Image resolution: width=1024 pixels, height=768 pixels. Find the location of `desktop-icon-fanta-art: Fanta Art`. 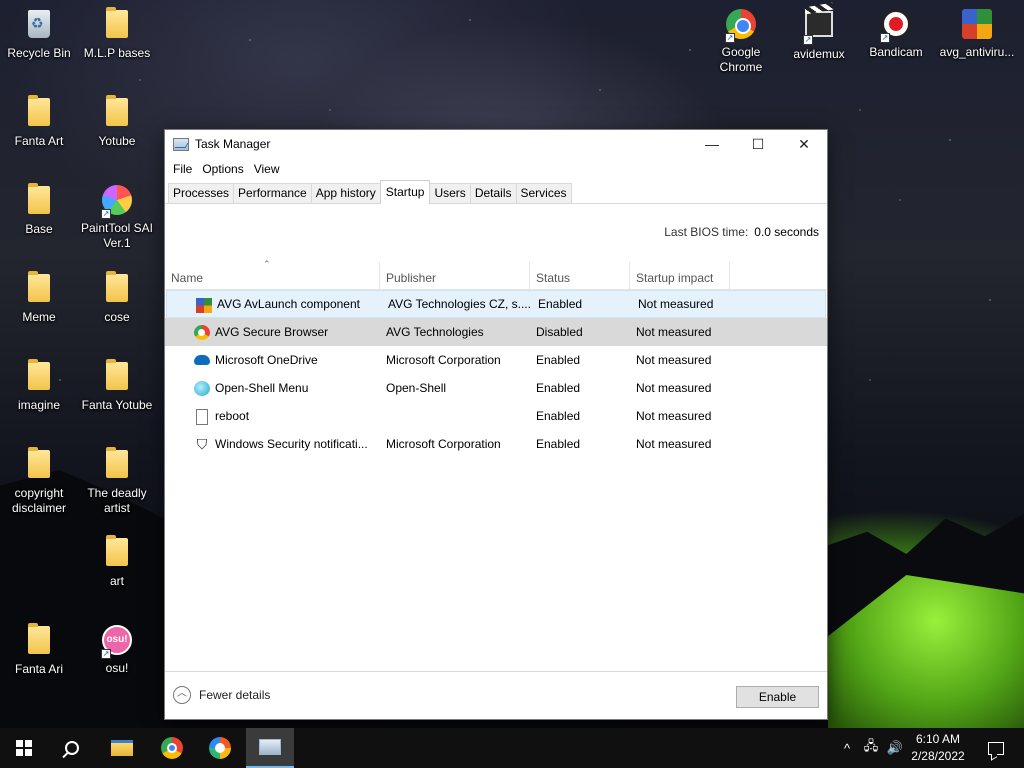

desktop-icon-fanta-art: Fanta Art is located at coordinates (39, 122).